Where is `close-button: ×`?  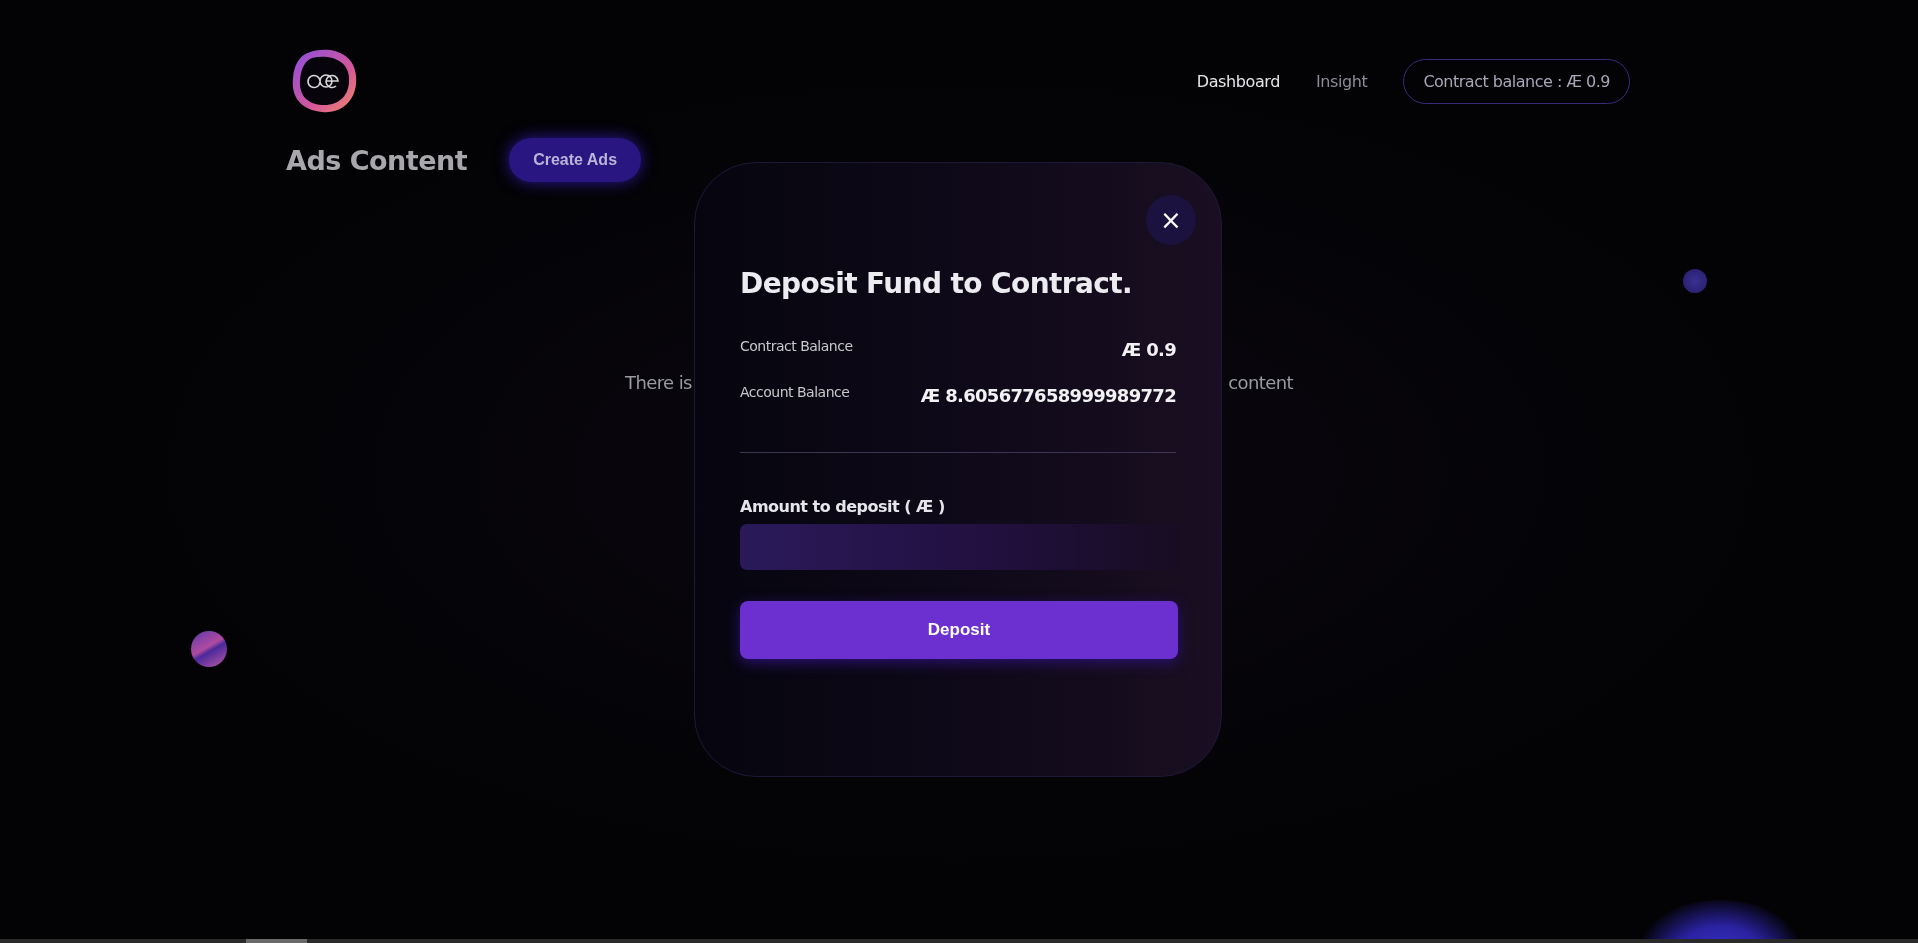
close-button: × is located at coordinates (1171, 220).